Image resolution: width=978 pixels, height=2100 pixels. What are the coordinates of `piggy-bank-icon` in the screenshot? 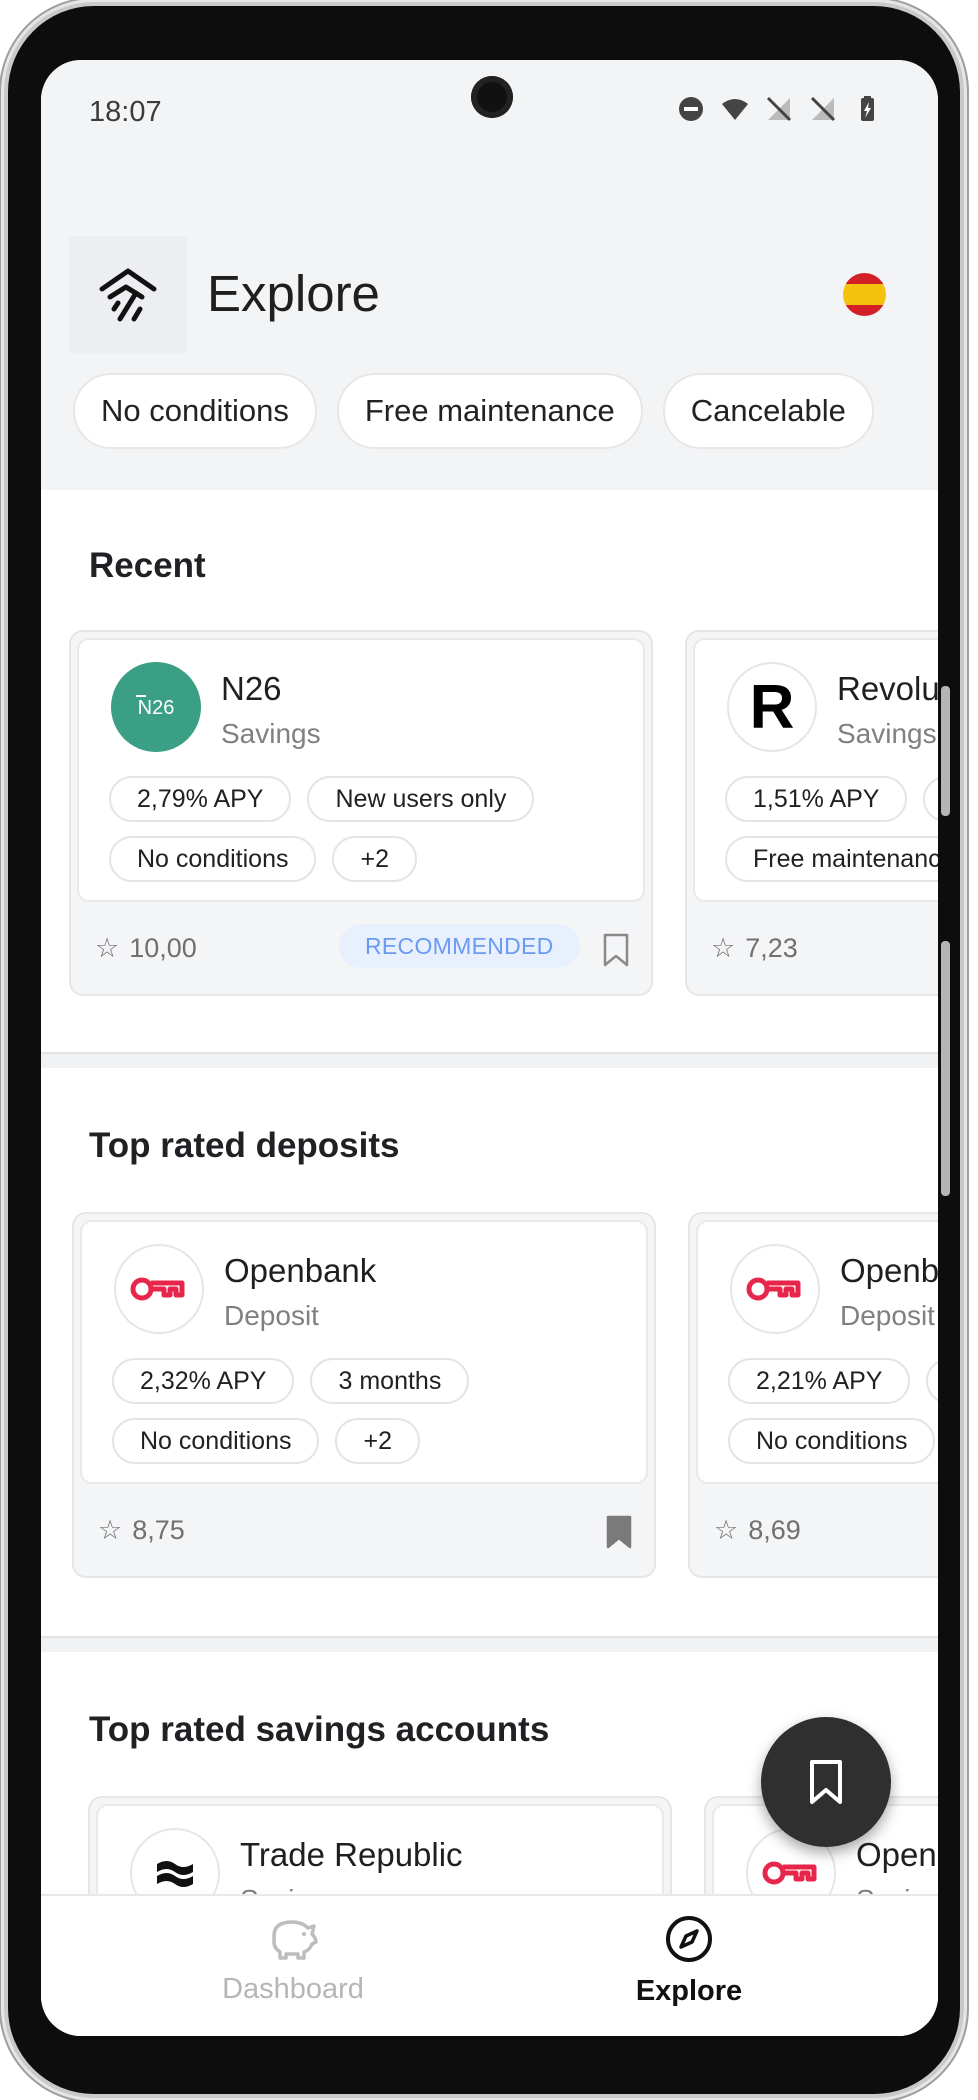 It's located at (295, 1940).